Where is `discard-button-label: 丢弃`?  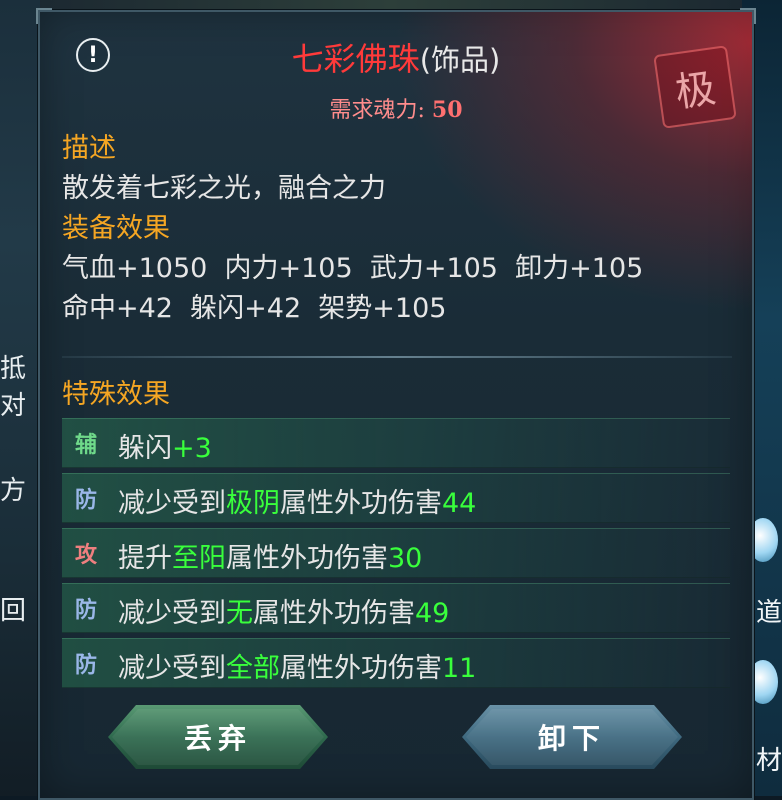
discard-button-label: 丢弃 is located at coordinates (217, 738).